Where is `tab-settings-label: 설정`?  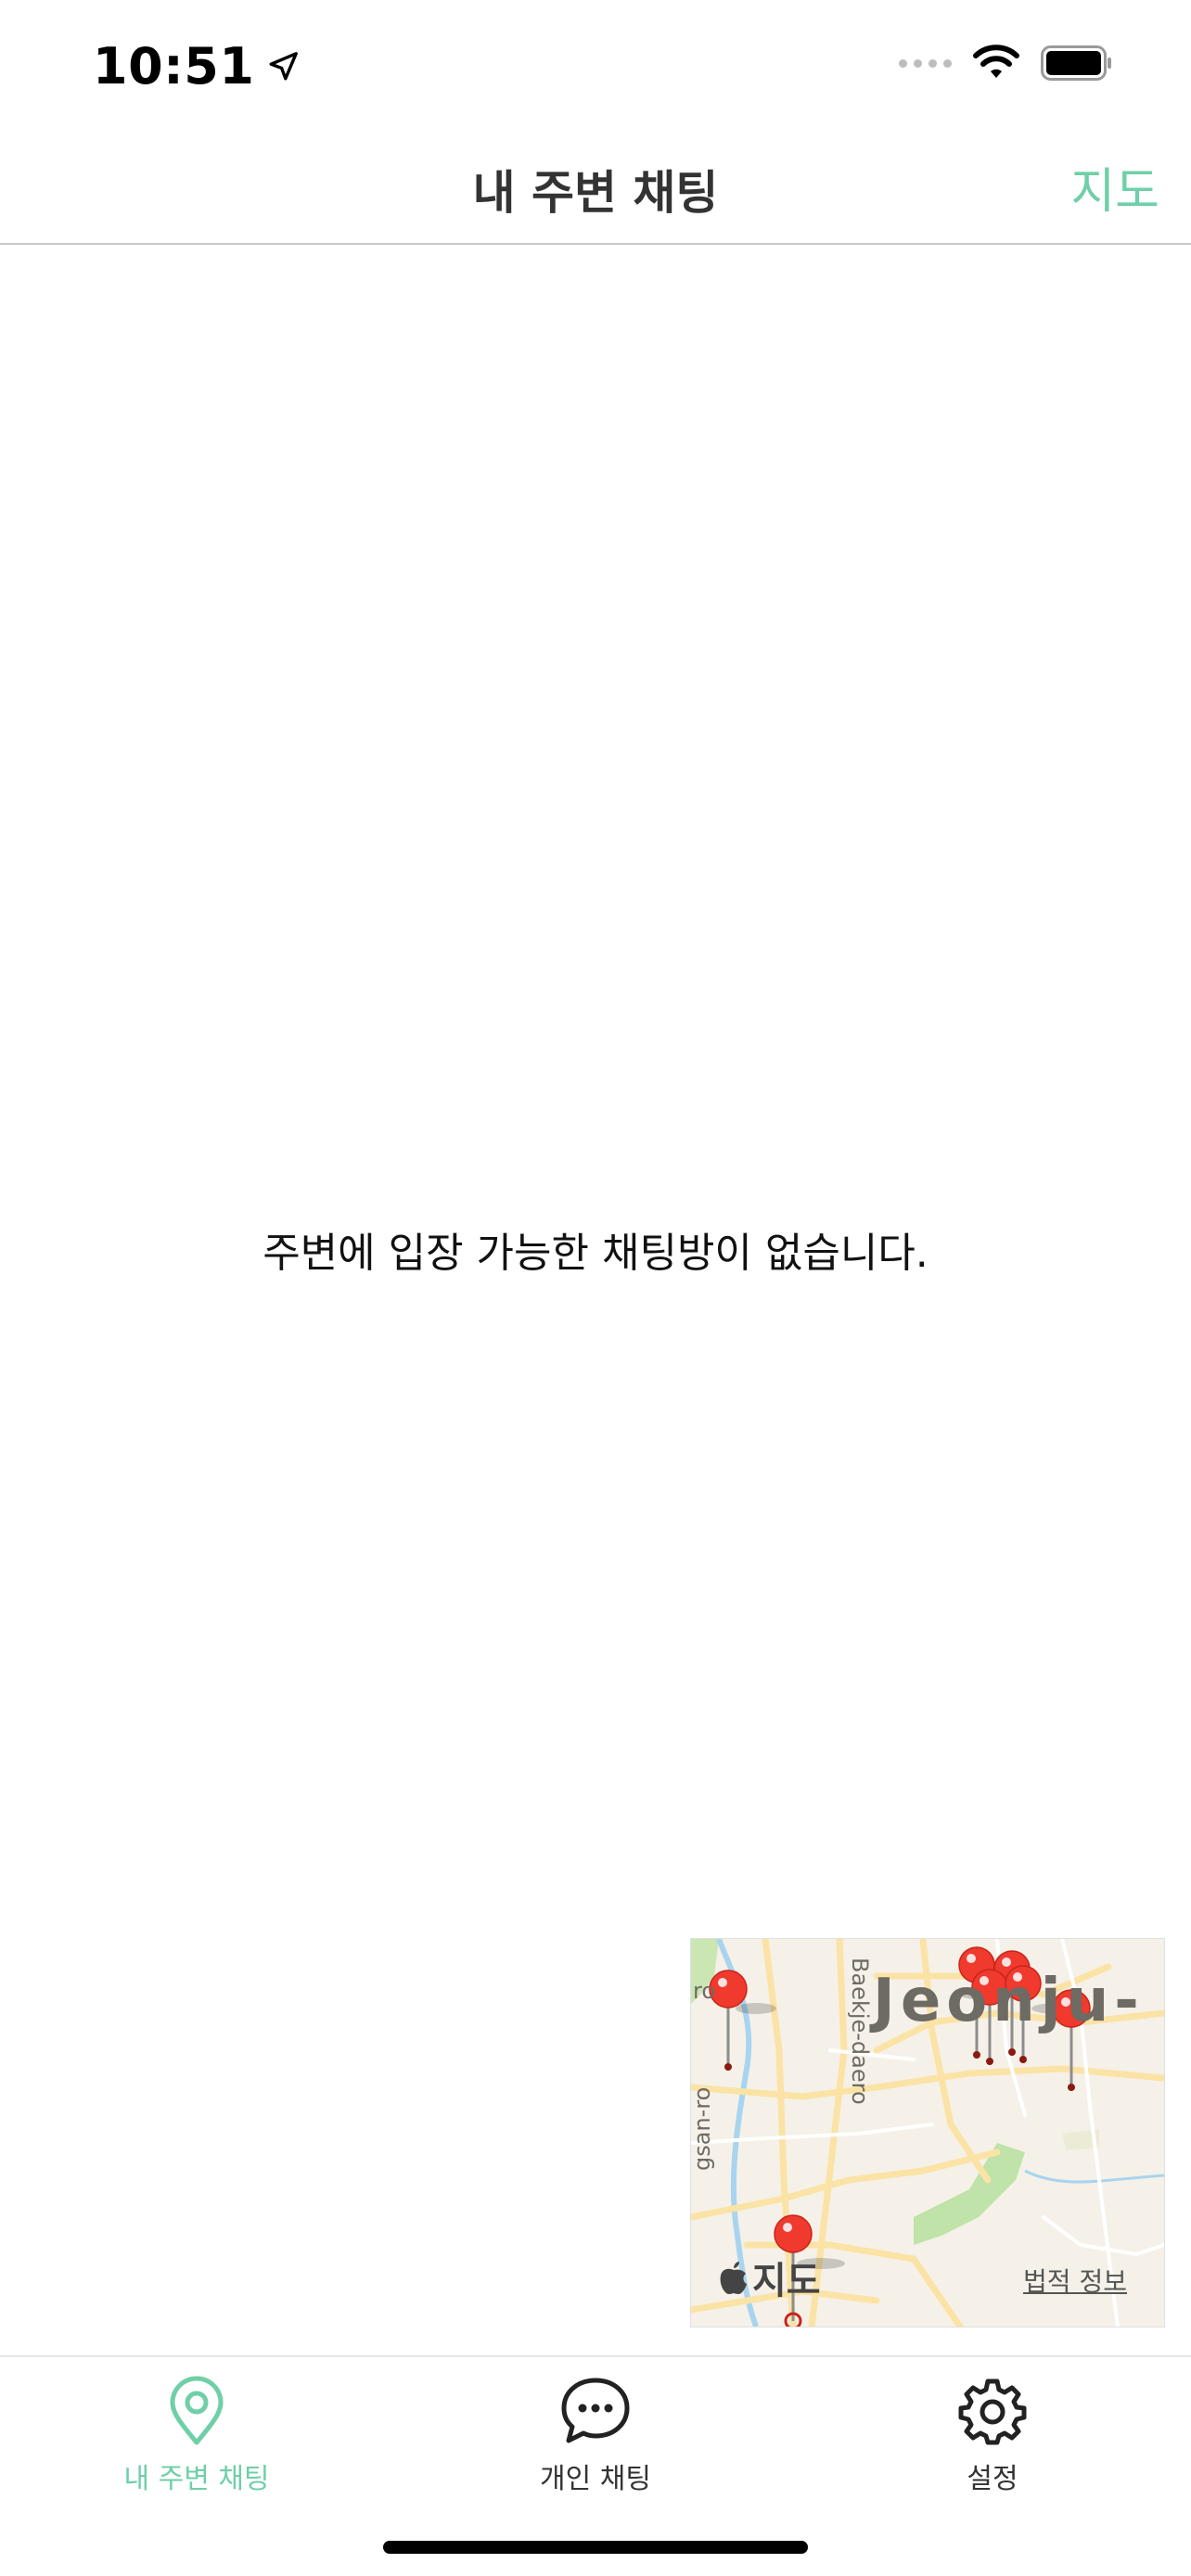
tab-settings-label: 설정 is located at coordinates (992, 2479).